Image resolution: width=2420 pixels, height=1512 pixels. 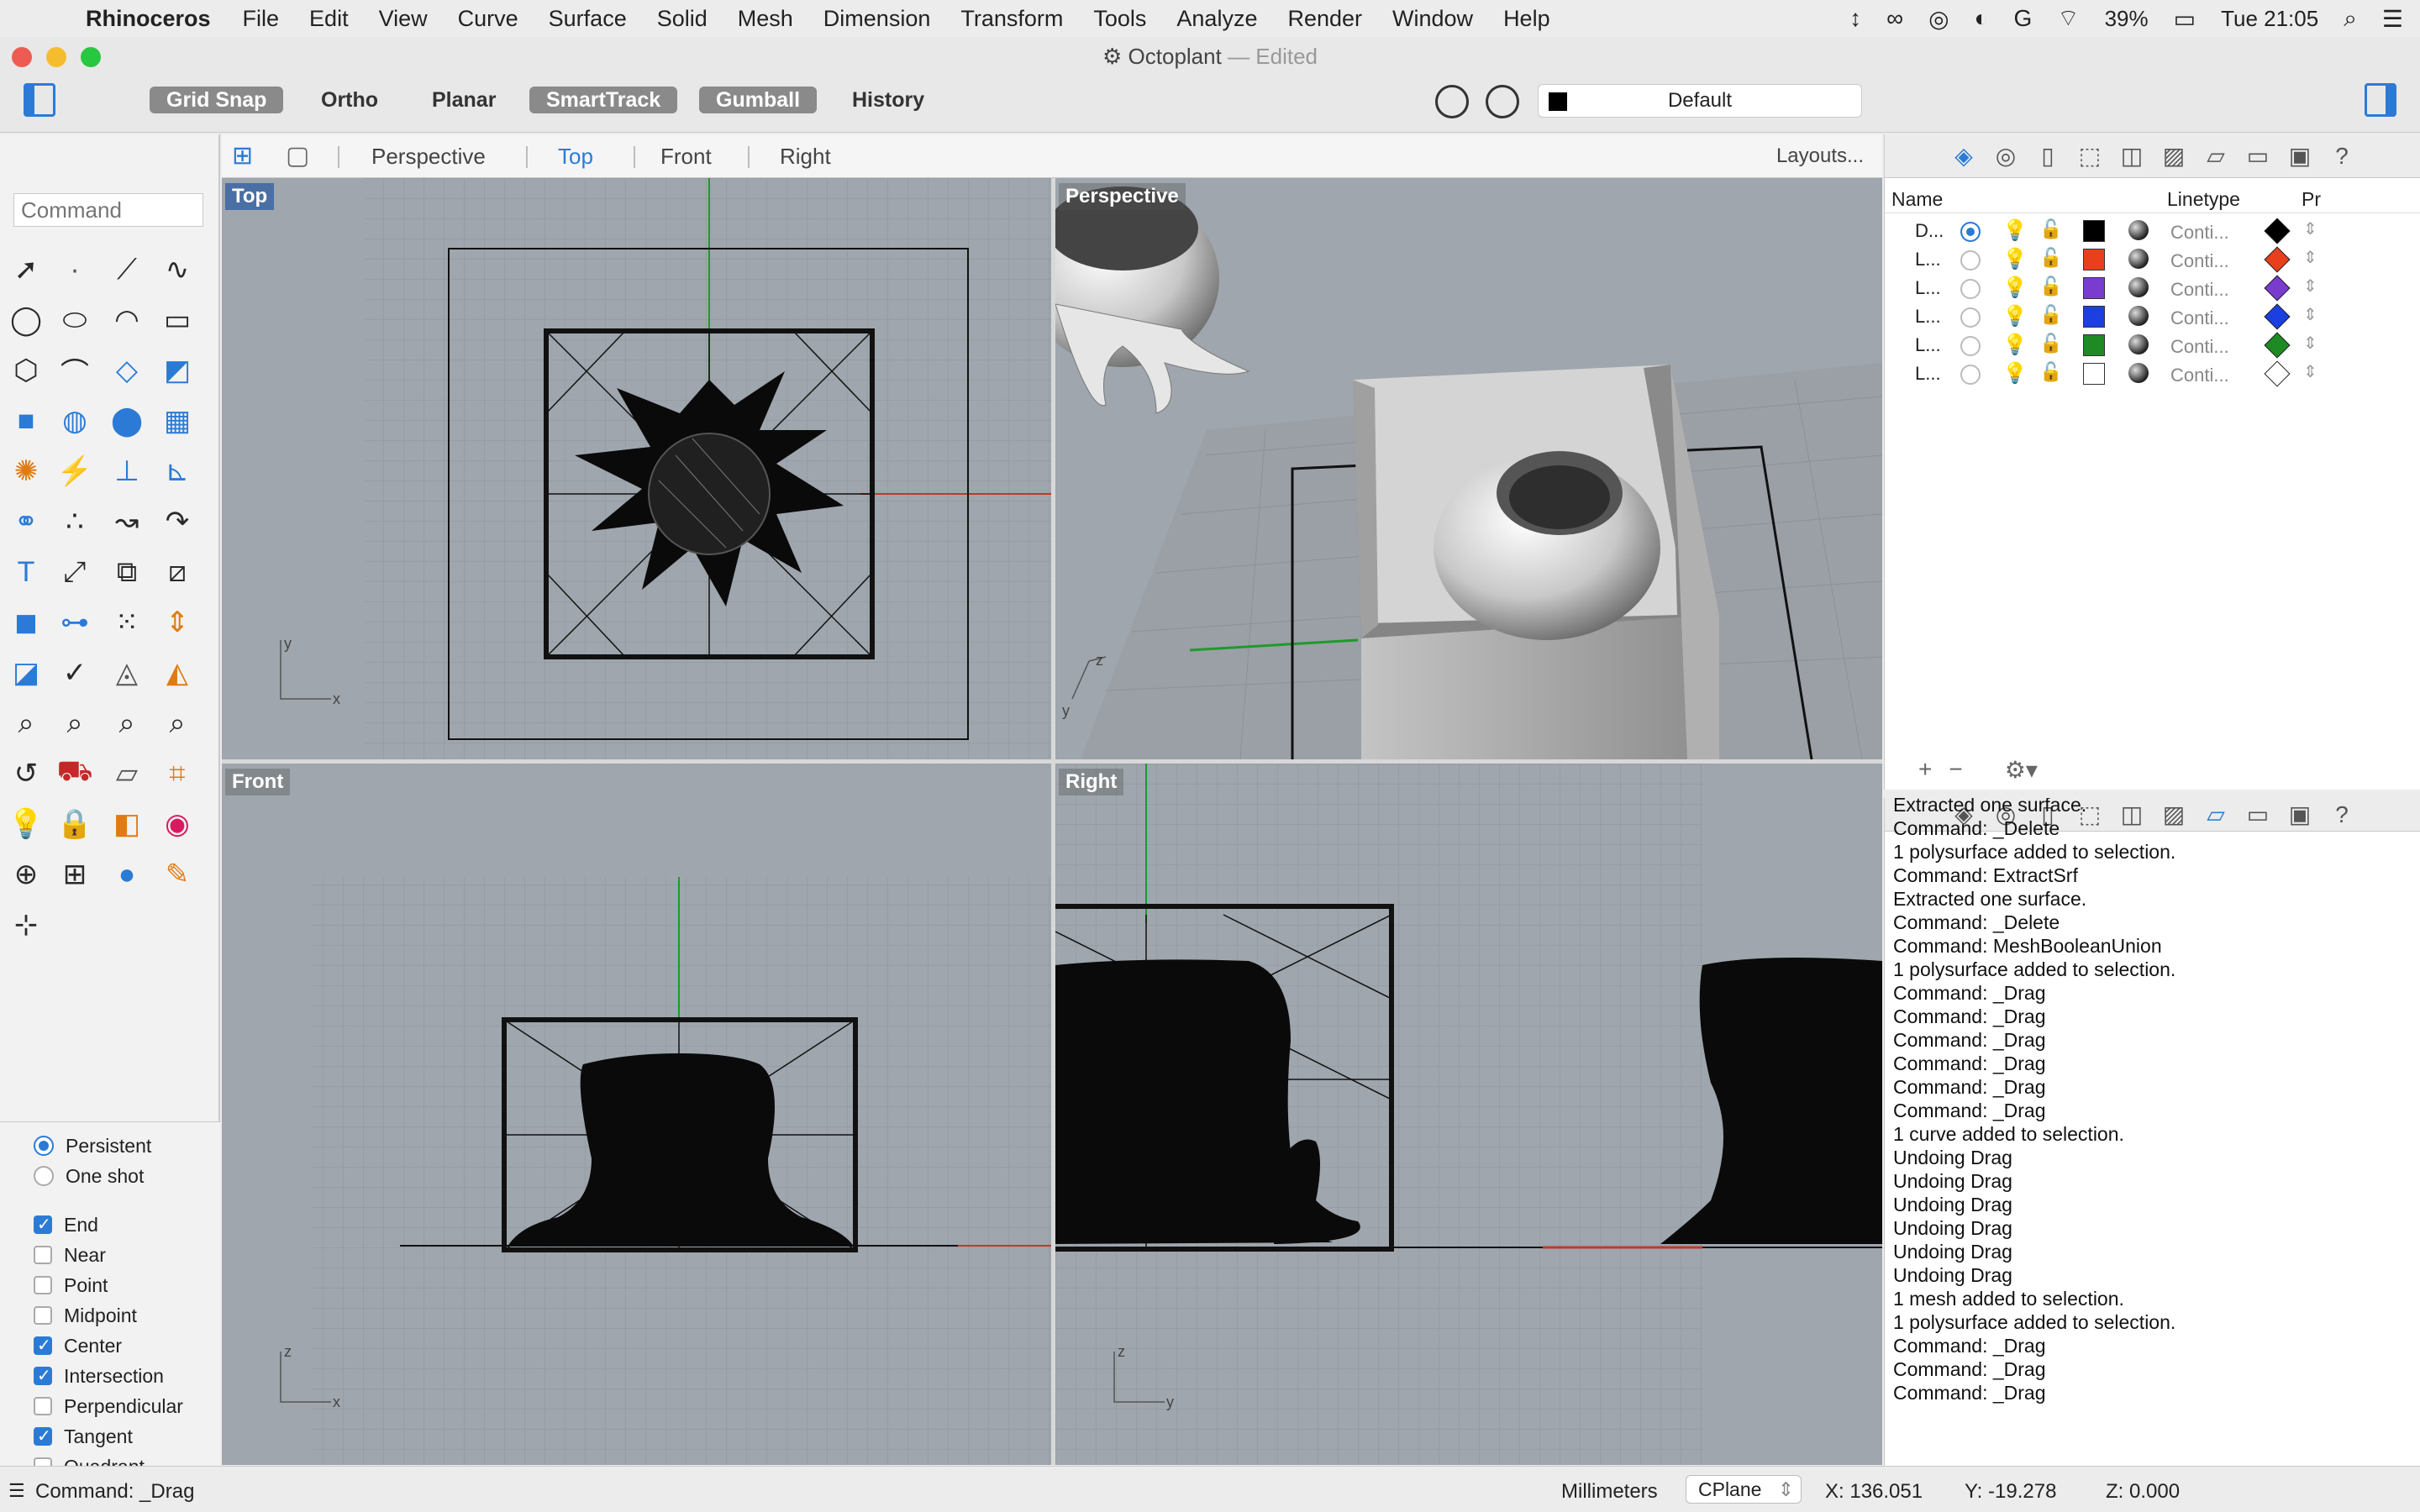 What do you see at coordinates (26, 925) in the screenshot?
I see `gumball-axis-icon: ⊹` at bounding box center [26, 925].